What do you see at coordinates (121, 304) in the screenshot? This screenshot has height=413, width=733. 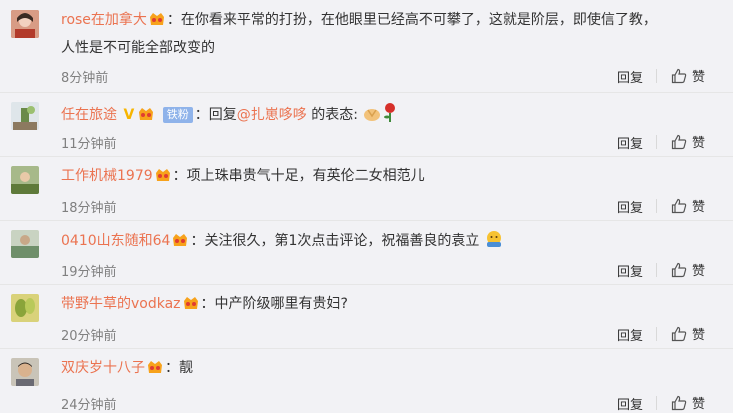 I see `username-link: 带野牛草的vodkaz` at bounding box center [121, 304].